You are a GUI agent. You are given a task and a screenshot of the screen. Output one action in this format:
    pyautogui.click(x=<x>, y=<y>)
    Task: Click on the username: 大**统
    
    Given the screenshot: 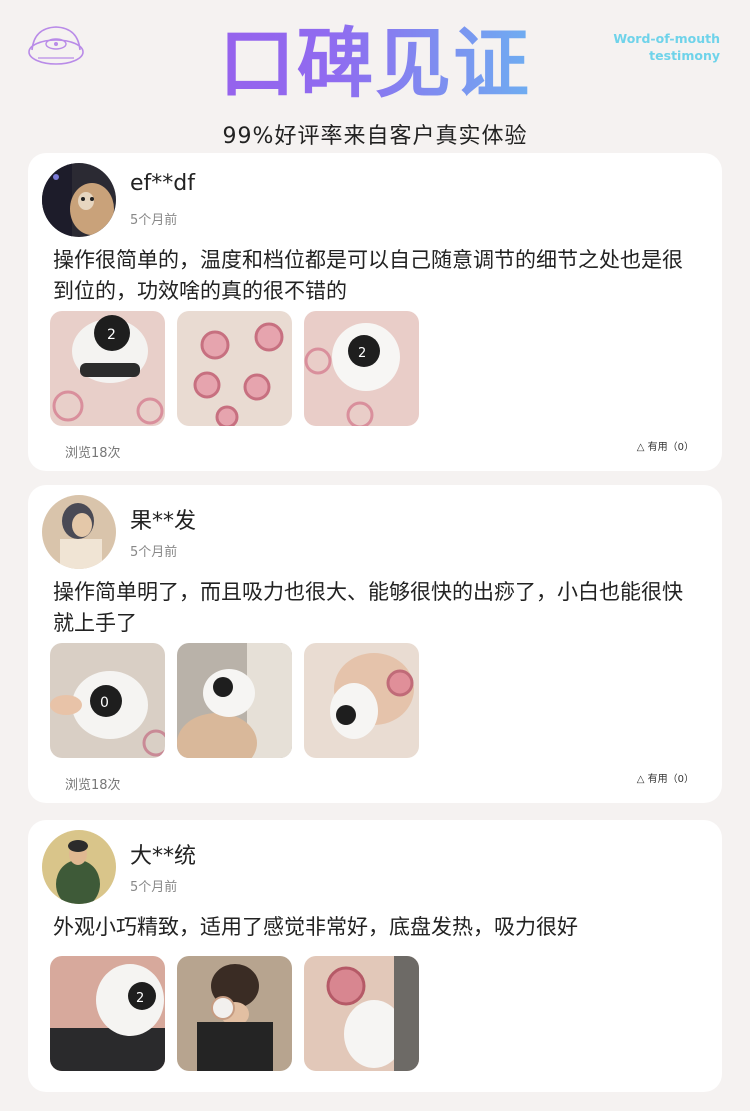 What is the action you would take?
    pyautogui.click(x=163, y=856)
    